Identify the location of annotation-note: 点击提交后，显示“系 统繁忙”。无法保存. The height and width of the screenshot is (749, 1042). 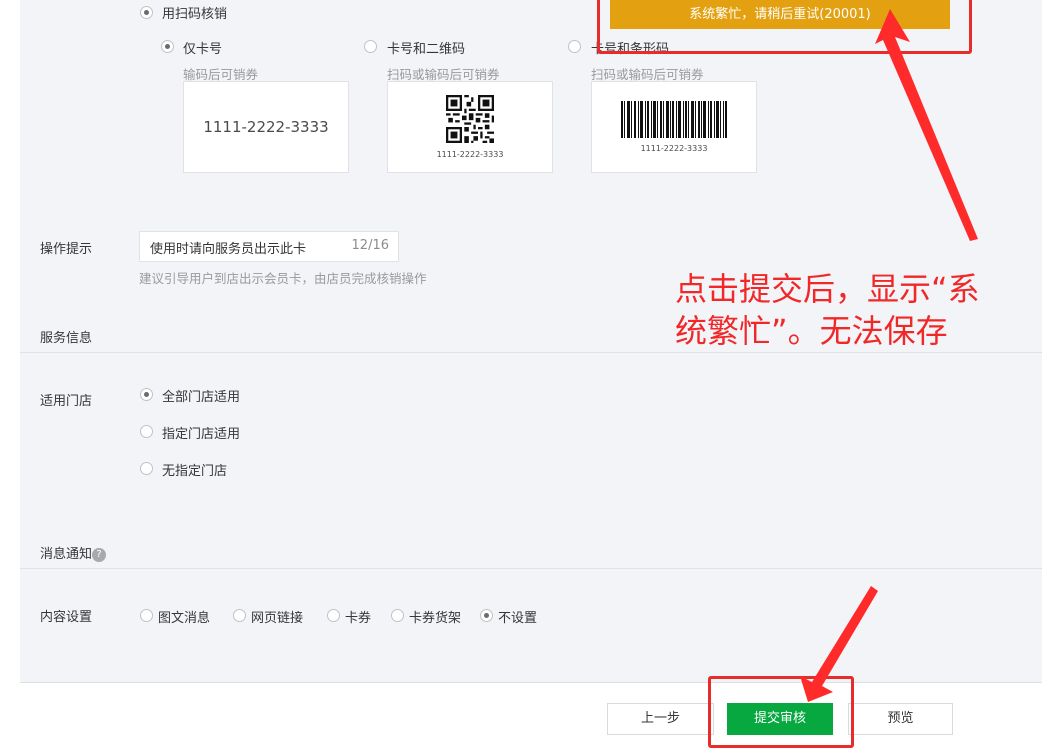
(827, 310).